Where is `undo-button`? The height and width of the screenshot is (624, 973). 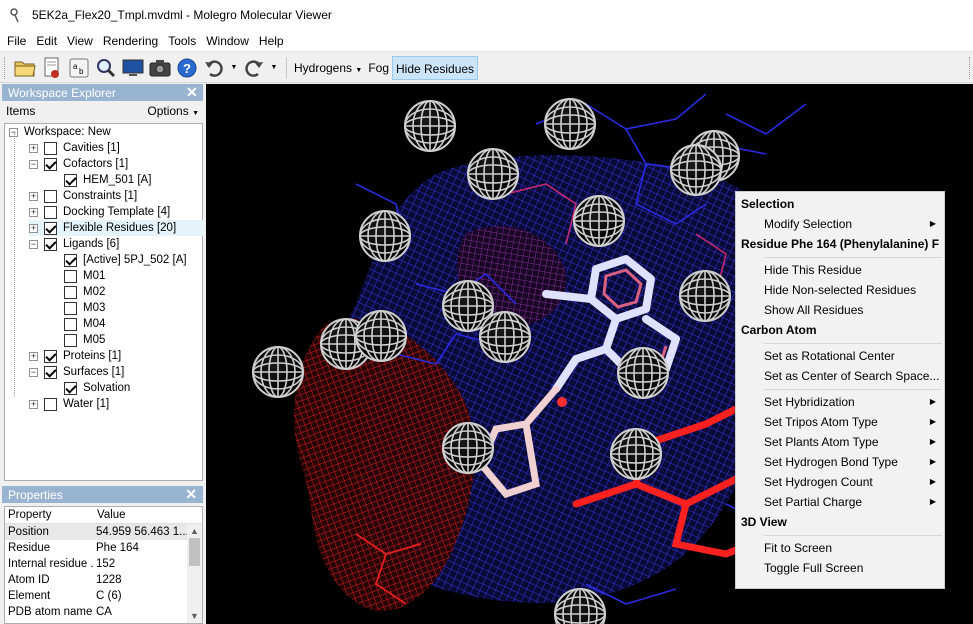
undo-button is located at coordinates (214, 68).